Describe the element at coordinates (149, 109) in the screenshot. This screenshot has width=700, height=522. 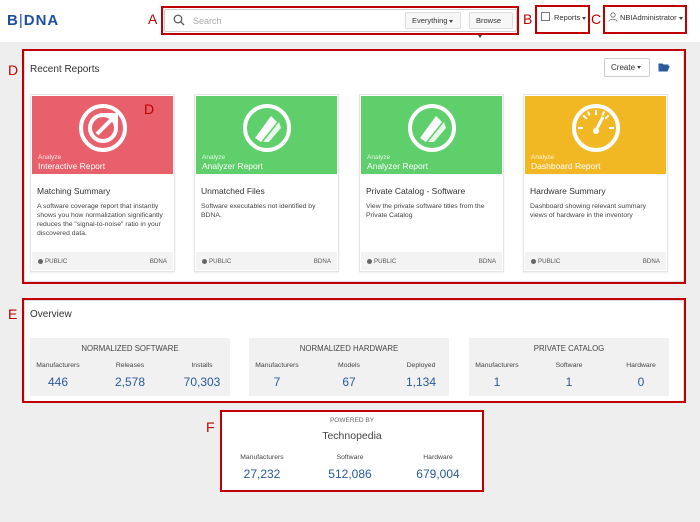
I see `annotation-letter-d-card: D` at that location.